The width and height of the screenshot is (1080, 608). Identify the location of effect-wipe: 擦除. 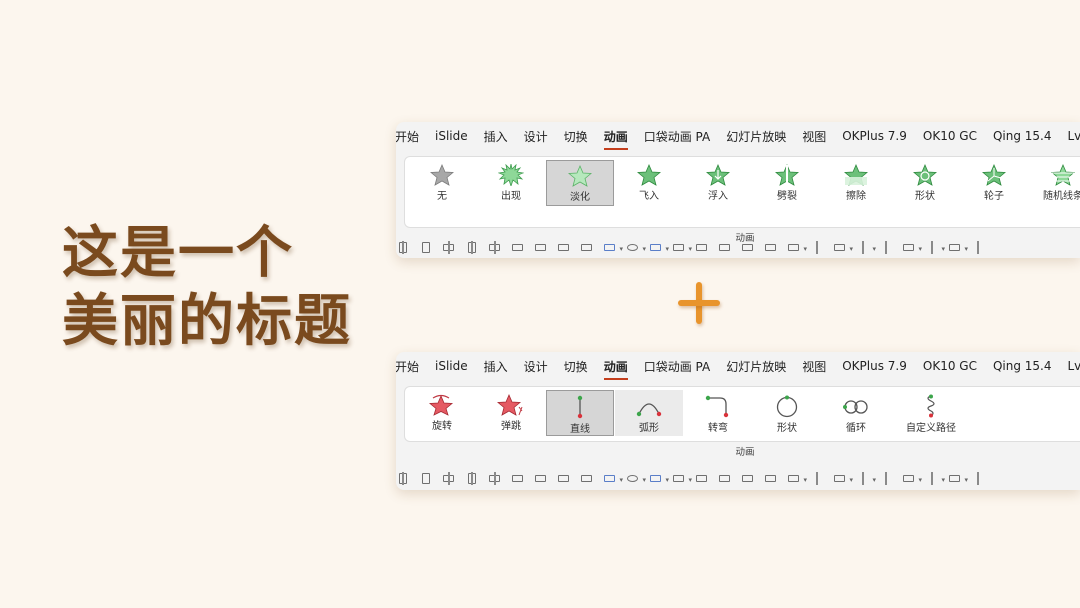
(856, 183).